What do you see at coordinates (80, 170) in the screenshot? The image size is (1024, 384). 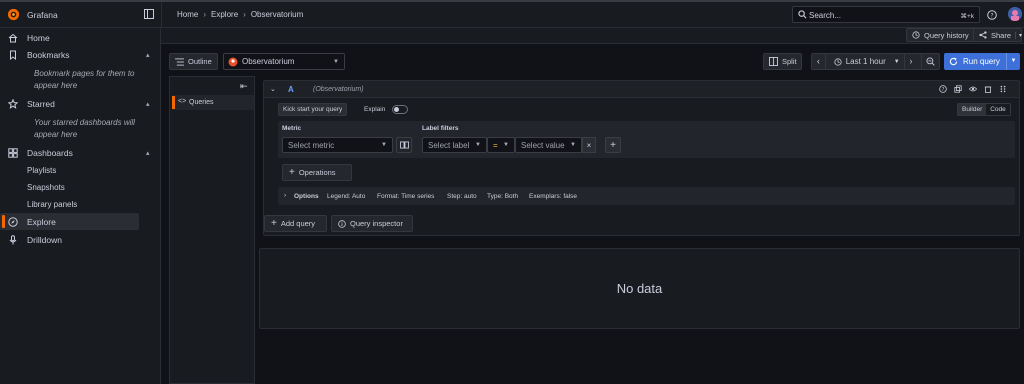 I see `sidebar-item-playlists: Playlists` at bounding box center [80, 170].